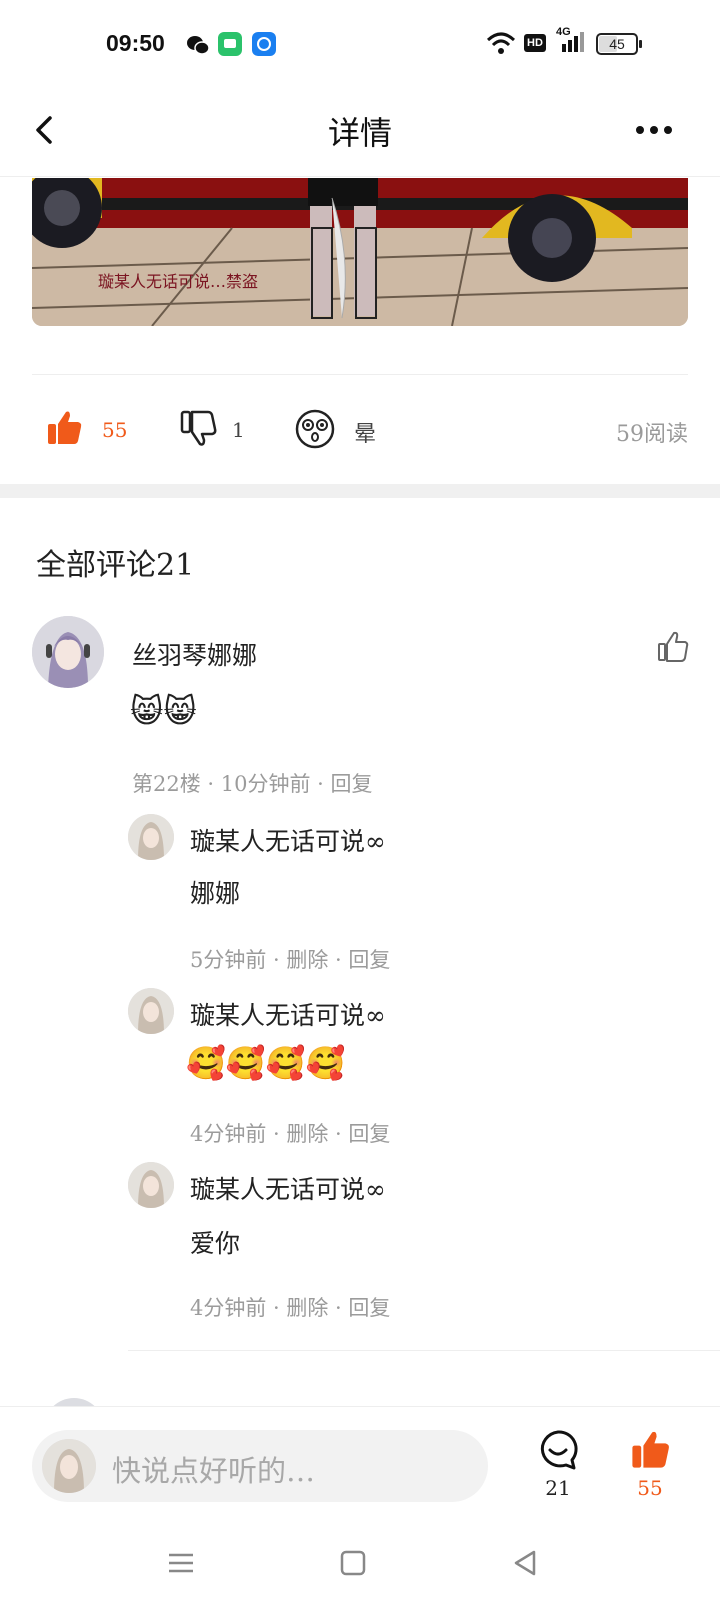  I want to click on like-count: 55, so click(115, 430).